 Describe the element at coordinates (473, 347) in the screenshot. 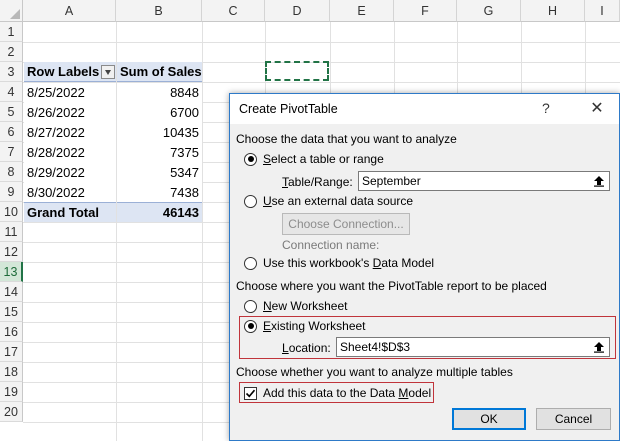

I see `location-input: Sheet4!$D$3` at that location.